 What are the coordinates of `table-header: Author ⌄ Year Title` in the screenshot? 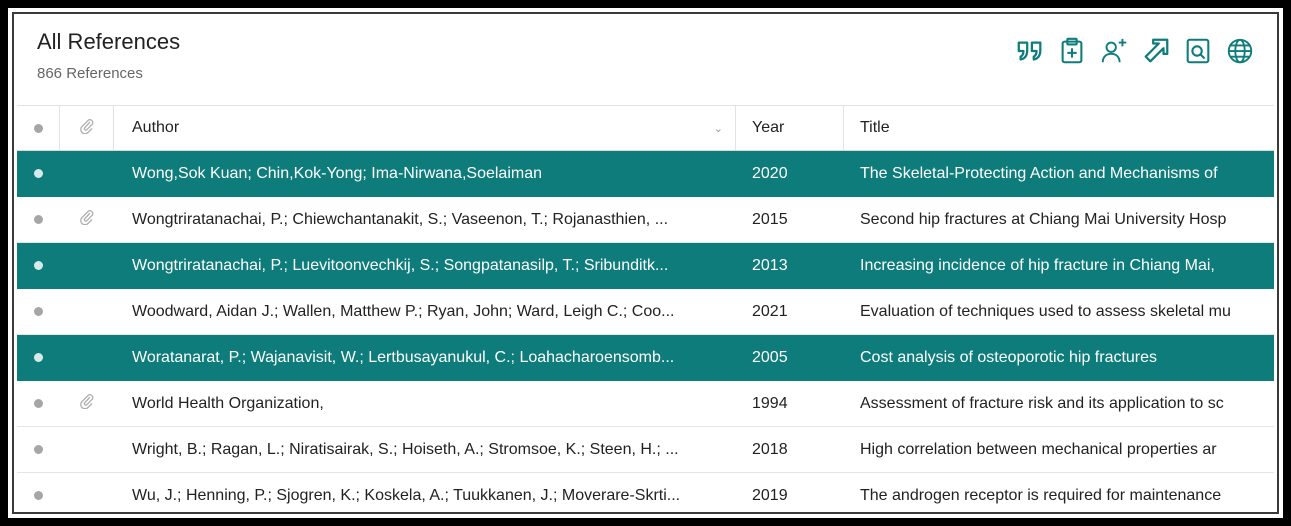 It's located at (645, 128).